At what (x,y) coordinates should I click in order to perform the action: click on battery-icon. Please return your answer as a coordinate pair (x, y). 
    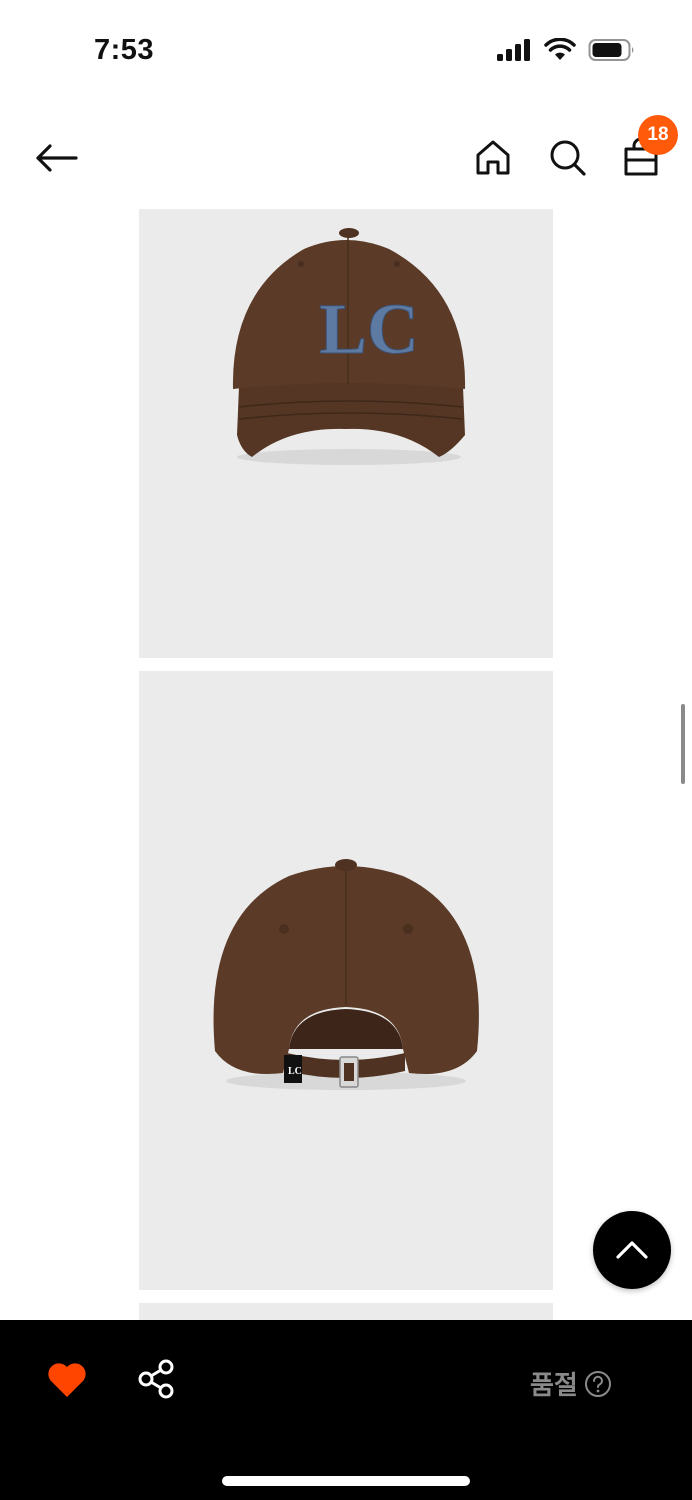
    Looking at the image, I should click on (611, 50).